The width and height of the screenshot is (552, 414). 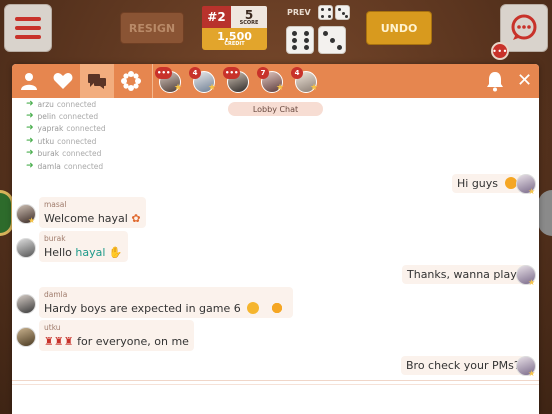 What do you see at coordinates (46, 117) in the screenshot?
I see `connection-name: pelin` at bounding box center [46, 117].